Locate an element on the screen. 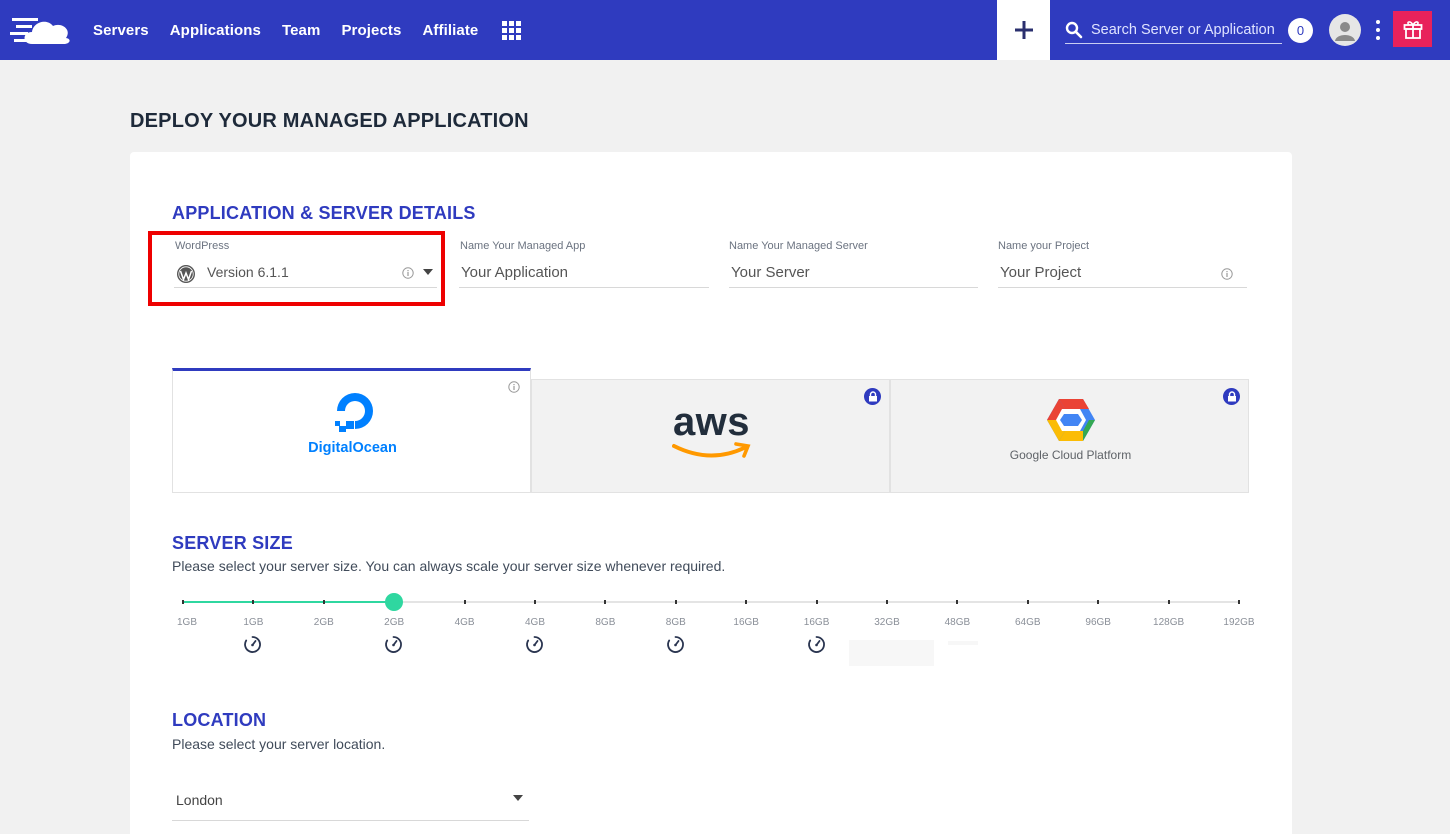  provider-google-cloud-label: Google Cloud Platform is located at coordinates (1070, 455).